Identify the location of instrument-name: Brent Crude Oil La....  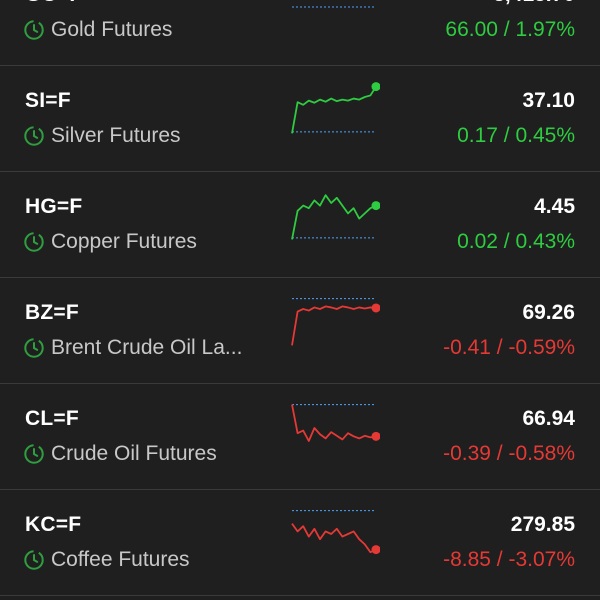
(147, 347).